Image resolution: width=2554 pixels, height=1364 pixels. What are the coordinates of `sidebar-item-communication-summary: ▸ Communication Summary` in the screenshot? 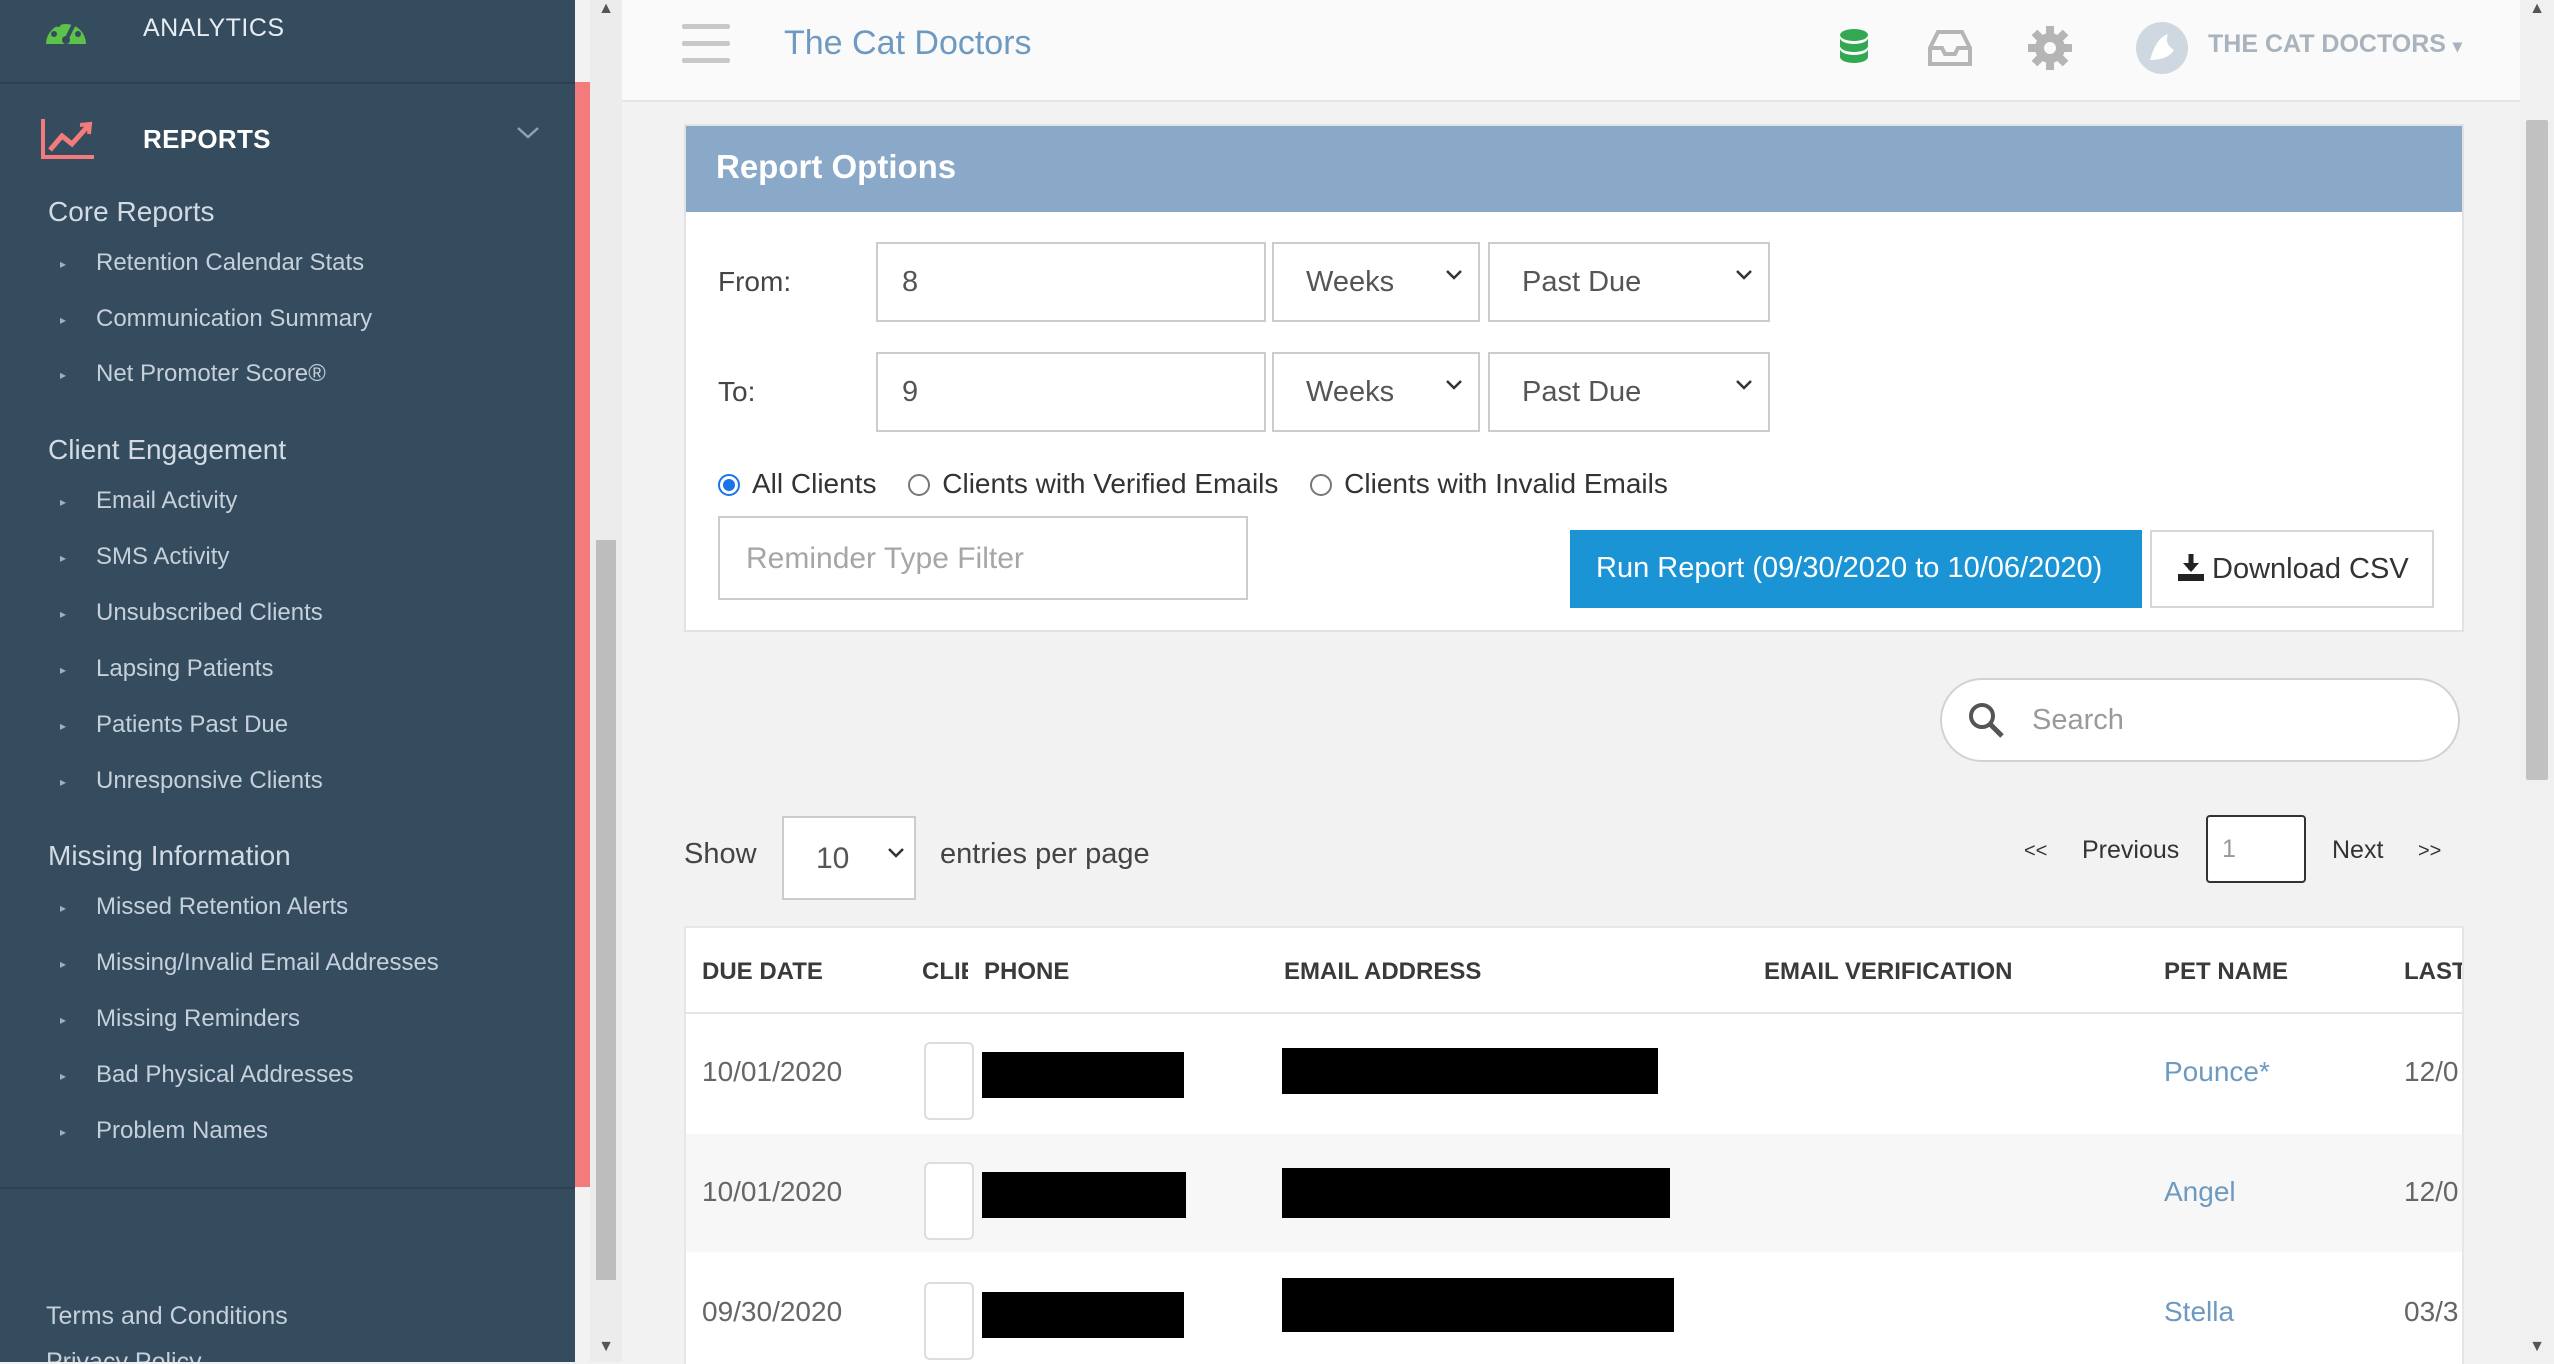 It's located at (216, 319).